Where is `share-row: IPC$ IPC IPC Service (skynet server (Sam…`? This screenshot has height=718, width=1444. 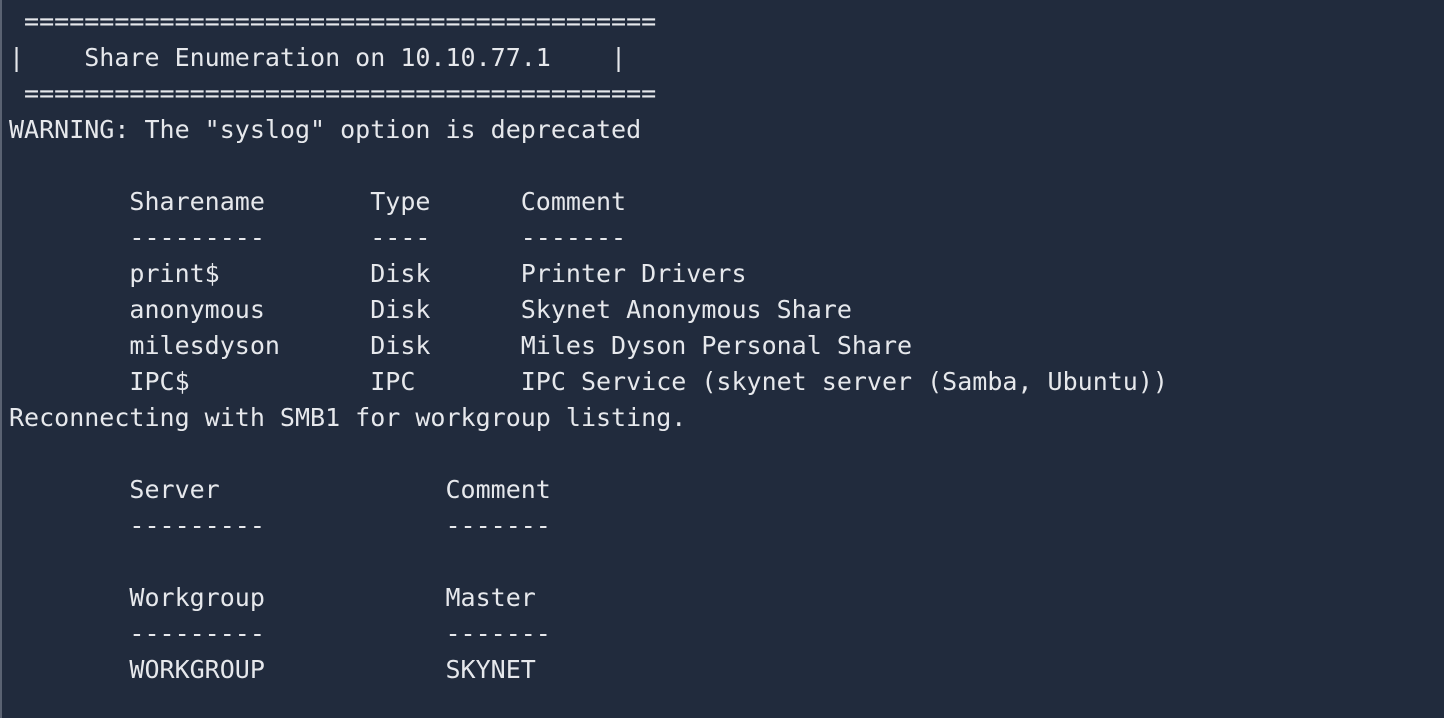
share-row: IPC$ IPC IPC Service (skynet server (Sam… is located at coordinates (588, 381).